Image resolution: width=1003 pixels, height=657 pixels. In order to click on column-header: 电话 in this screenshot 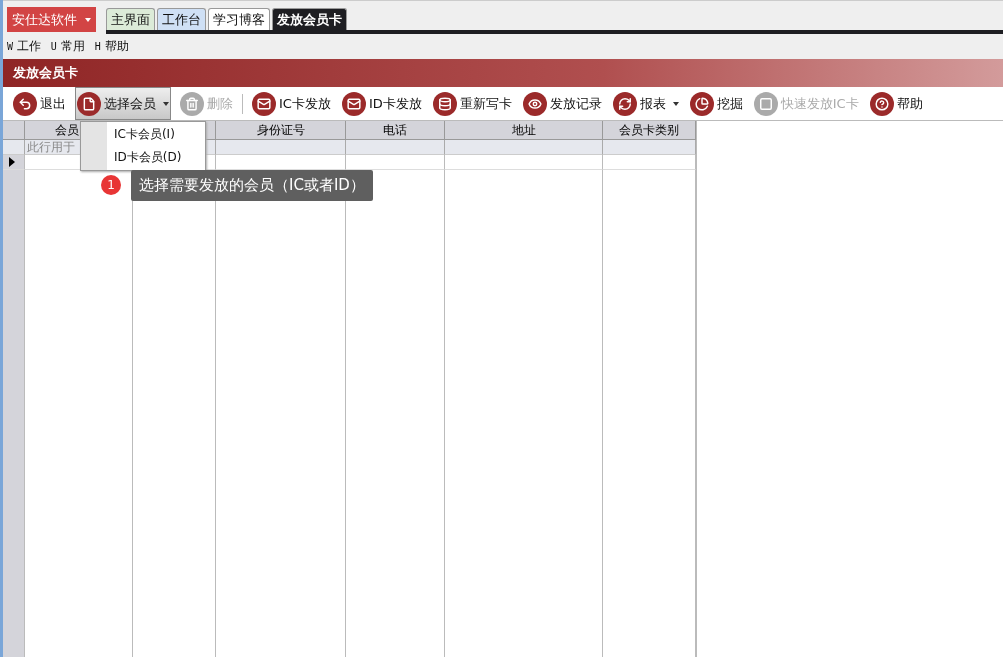, I will do `click(395, 130)`.